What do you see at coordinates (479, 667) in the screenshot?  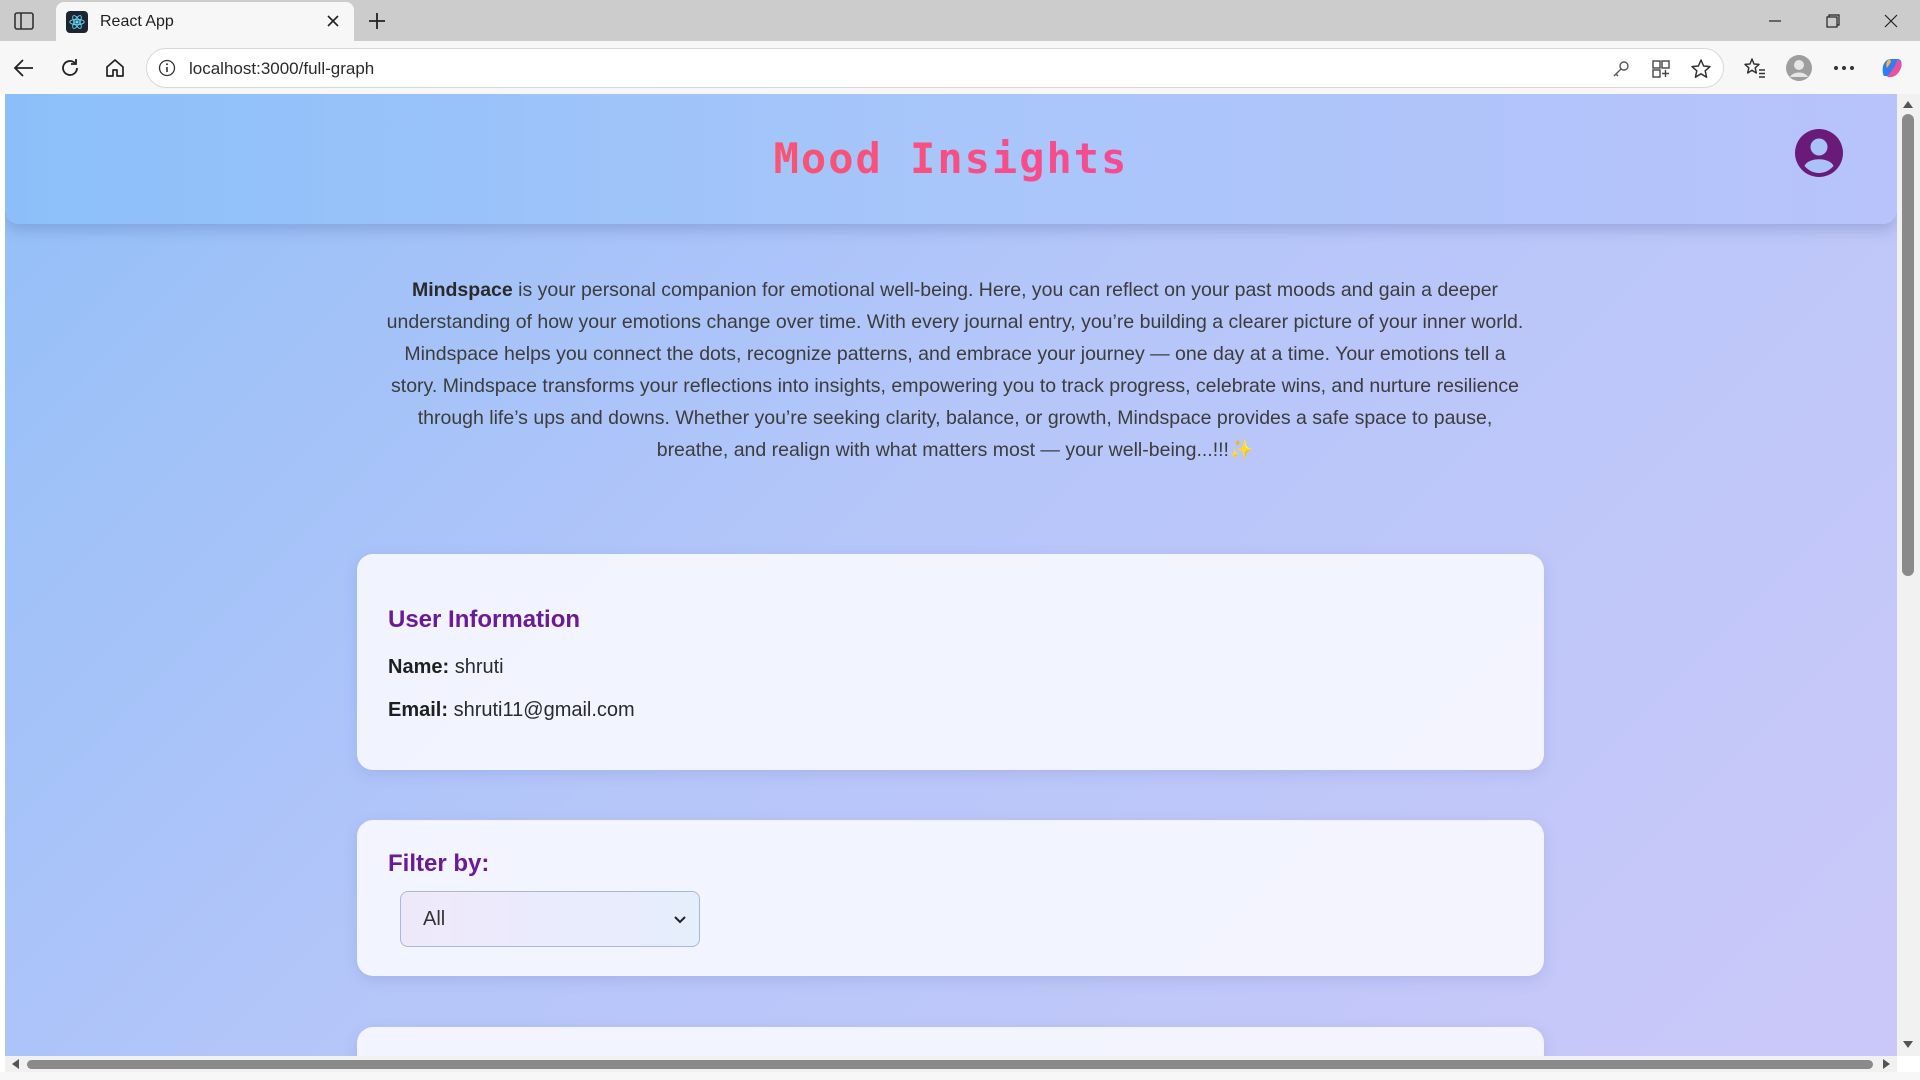 I see `name-value: shruti` at bounding box center [479, 667].